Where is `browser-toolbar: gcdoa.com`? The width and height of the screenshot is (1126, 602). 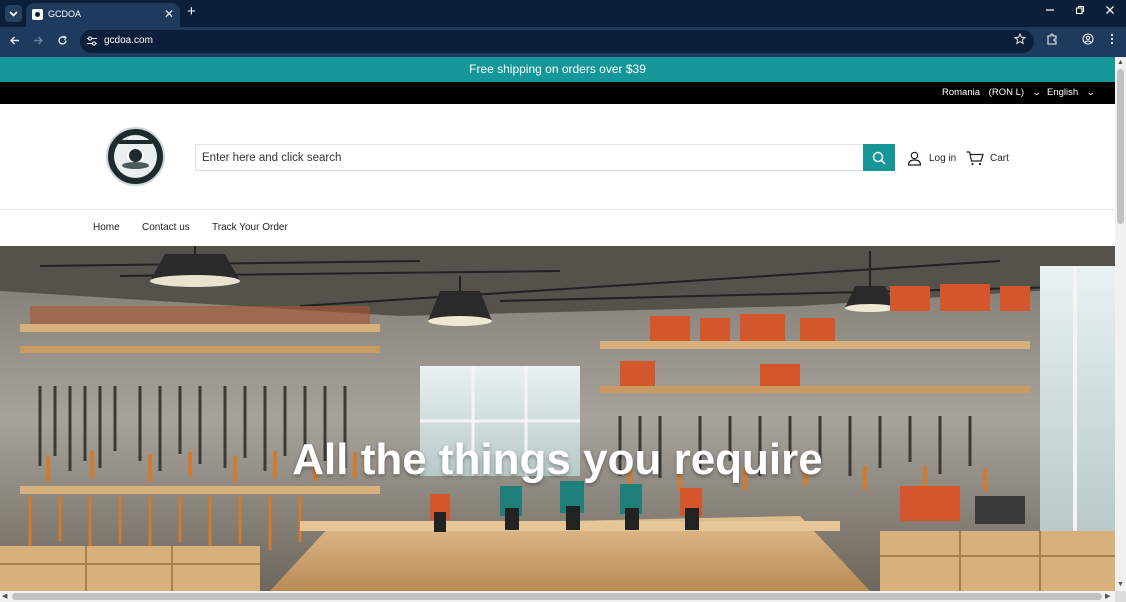
browser-toolbar: gcdoa.com is located at coordinates (563, 42).